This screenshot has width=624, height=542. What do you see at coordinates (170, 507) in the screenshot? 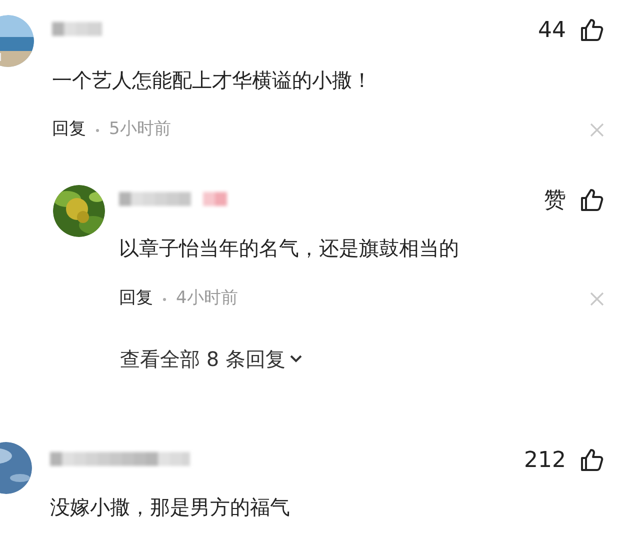
I see `comment-text: 没嫁小撒，那是男方的福气` at bounding box center [170, 507].